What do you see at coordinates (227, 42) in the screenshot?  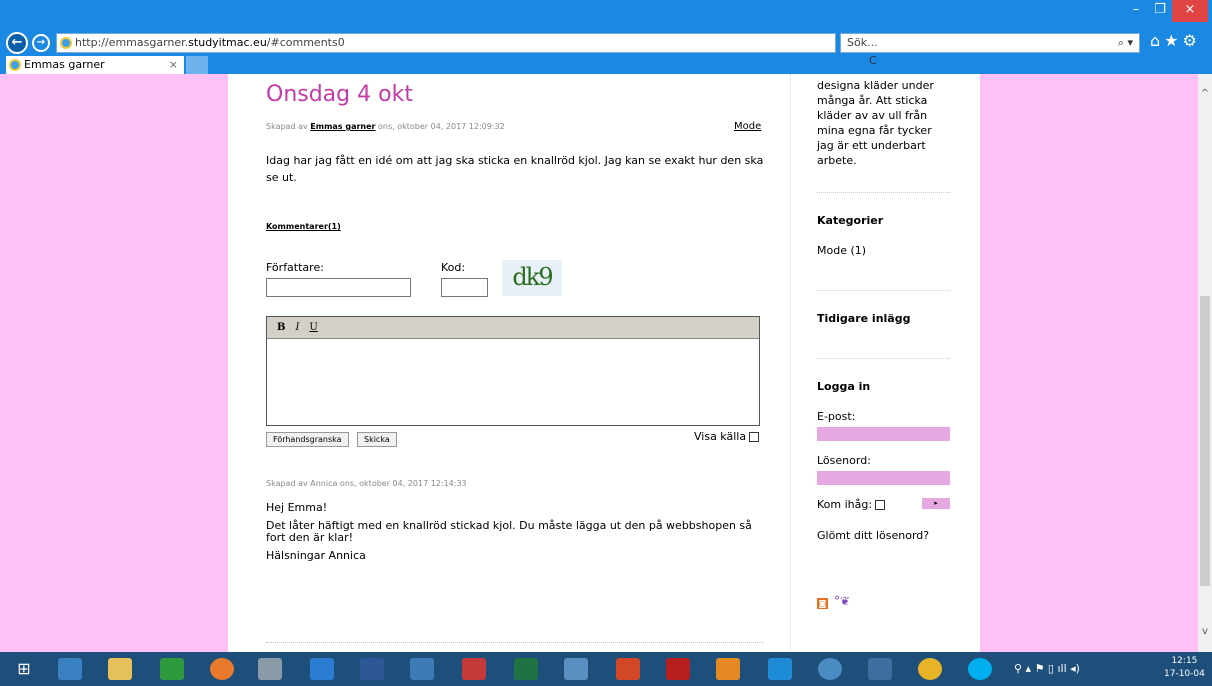 I see `url-host: studyitmac.eu` at bounding box center [227, 42].